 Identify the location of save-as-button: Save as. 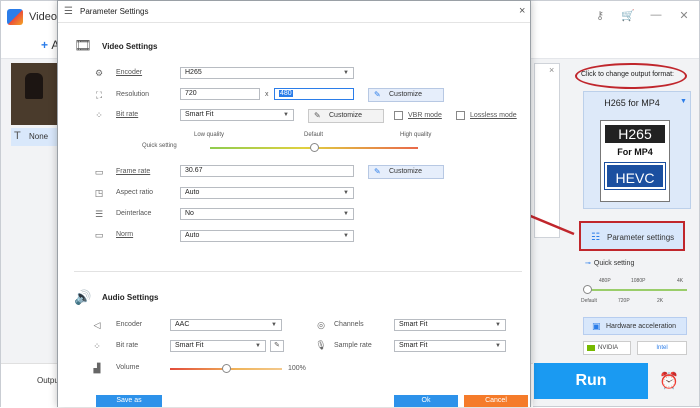
(129, 401).